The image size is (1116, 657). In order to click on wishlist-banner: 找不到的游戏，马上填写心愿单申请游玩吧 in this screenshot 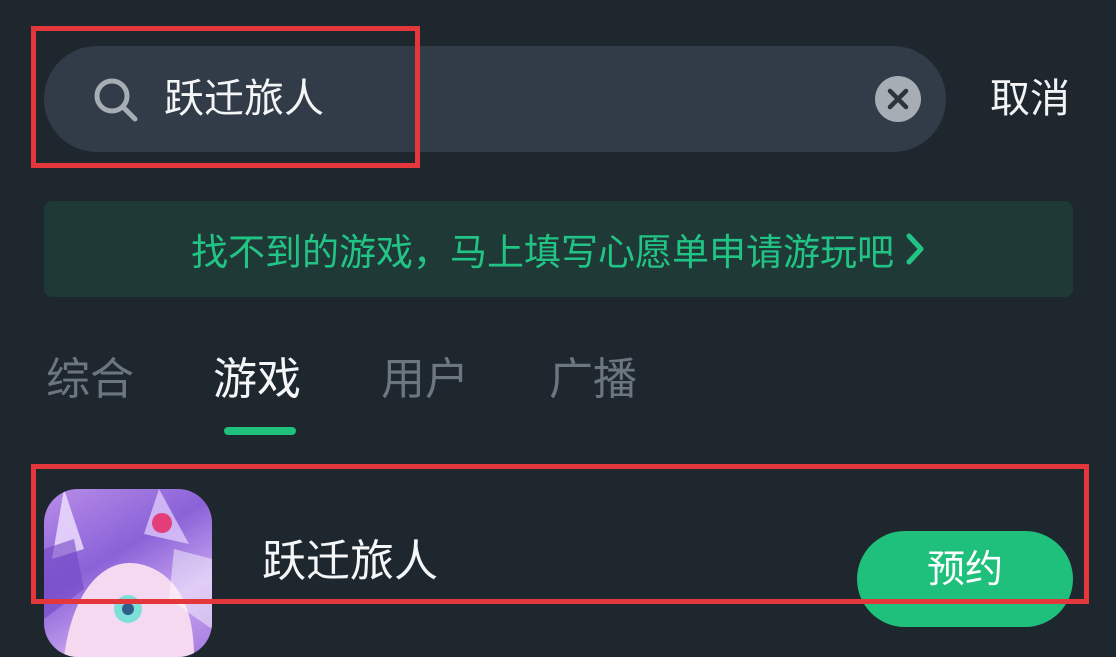, I will do `click(558, 249)`.